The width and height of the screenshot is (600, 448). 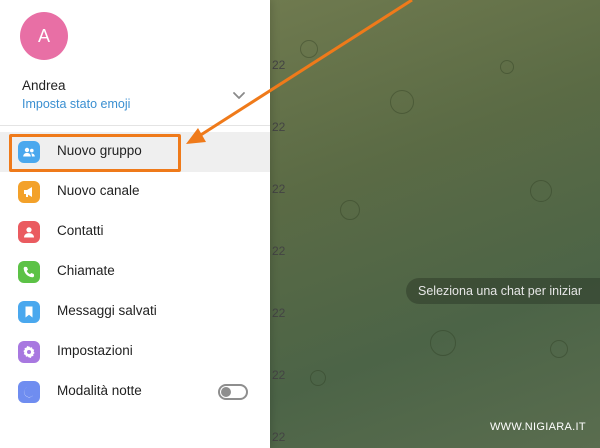 What do you see at coordinates (29, 352) in the screenshot?
I see `gear-icon` at bounding box center [29, 352].